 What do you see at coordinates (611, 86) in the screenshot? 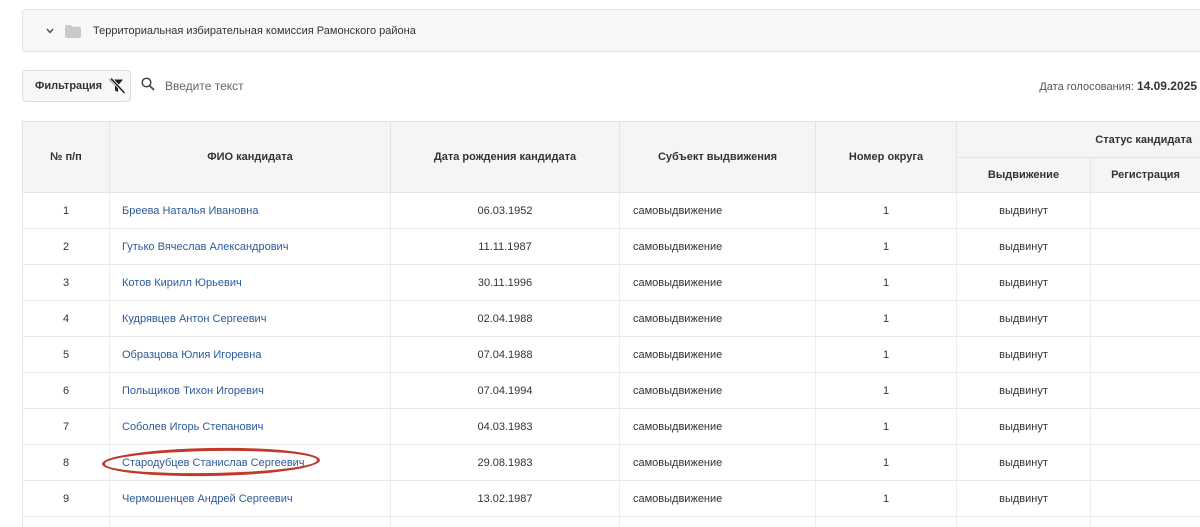
I see `toolbar: Фильтрация Дата голосования: 14.09.2025` at bounding box center [611, 86].